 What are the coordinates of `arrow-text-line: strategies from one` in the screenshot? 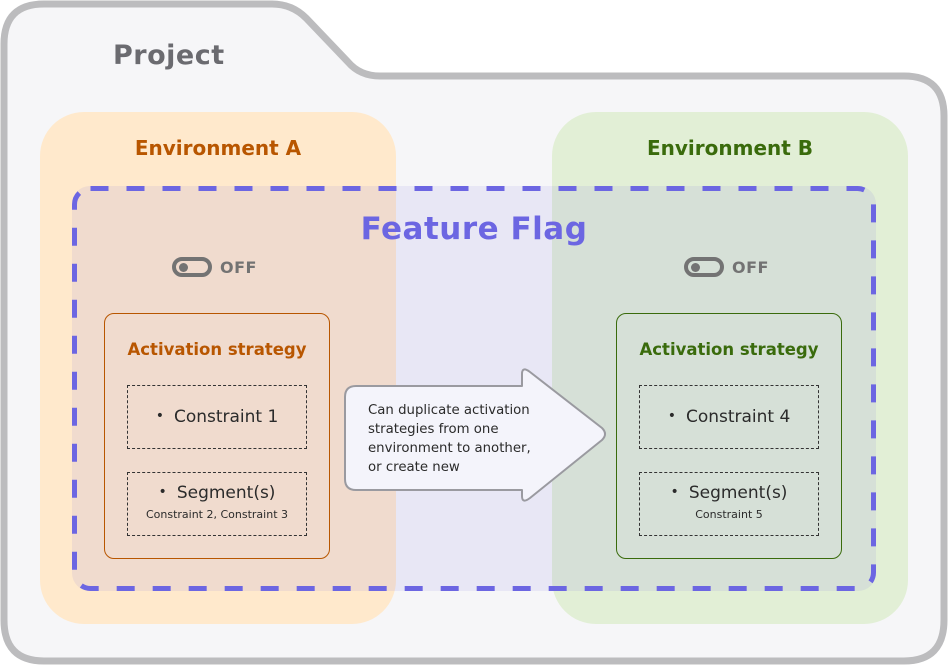 It's located at (433, 429).